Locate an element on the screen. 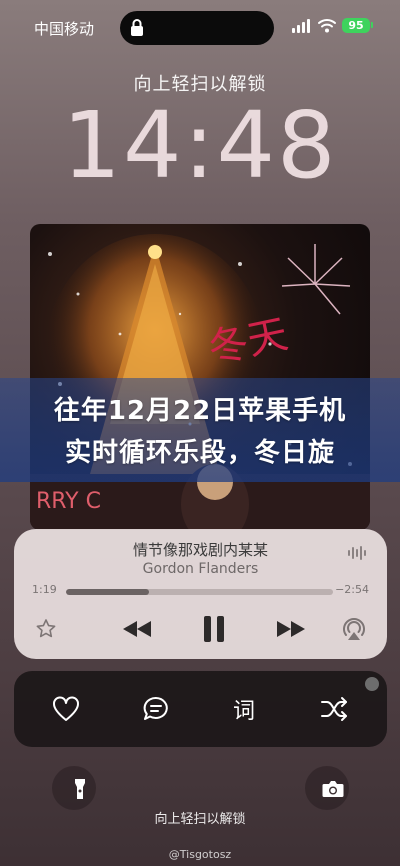 This screenshot has width=400, height=866. star-icon is located at coordinates (46, 628).